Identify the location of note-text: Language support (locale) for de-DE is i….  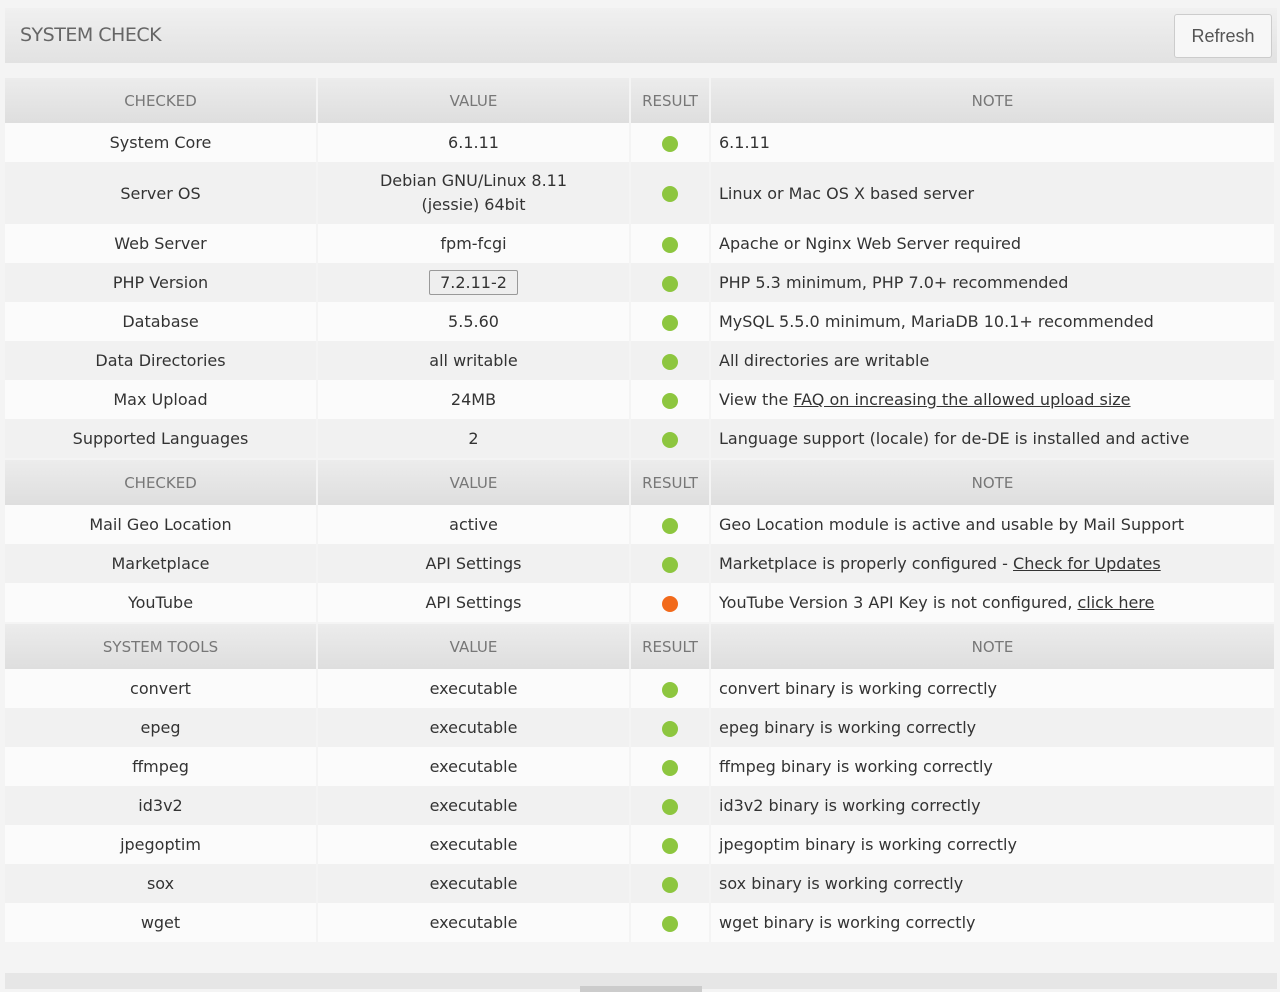
(954, 438).